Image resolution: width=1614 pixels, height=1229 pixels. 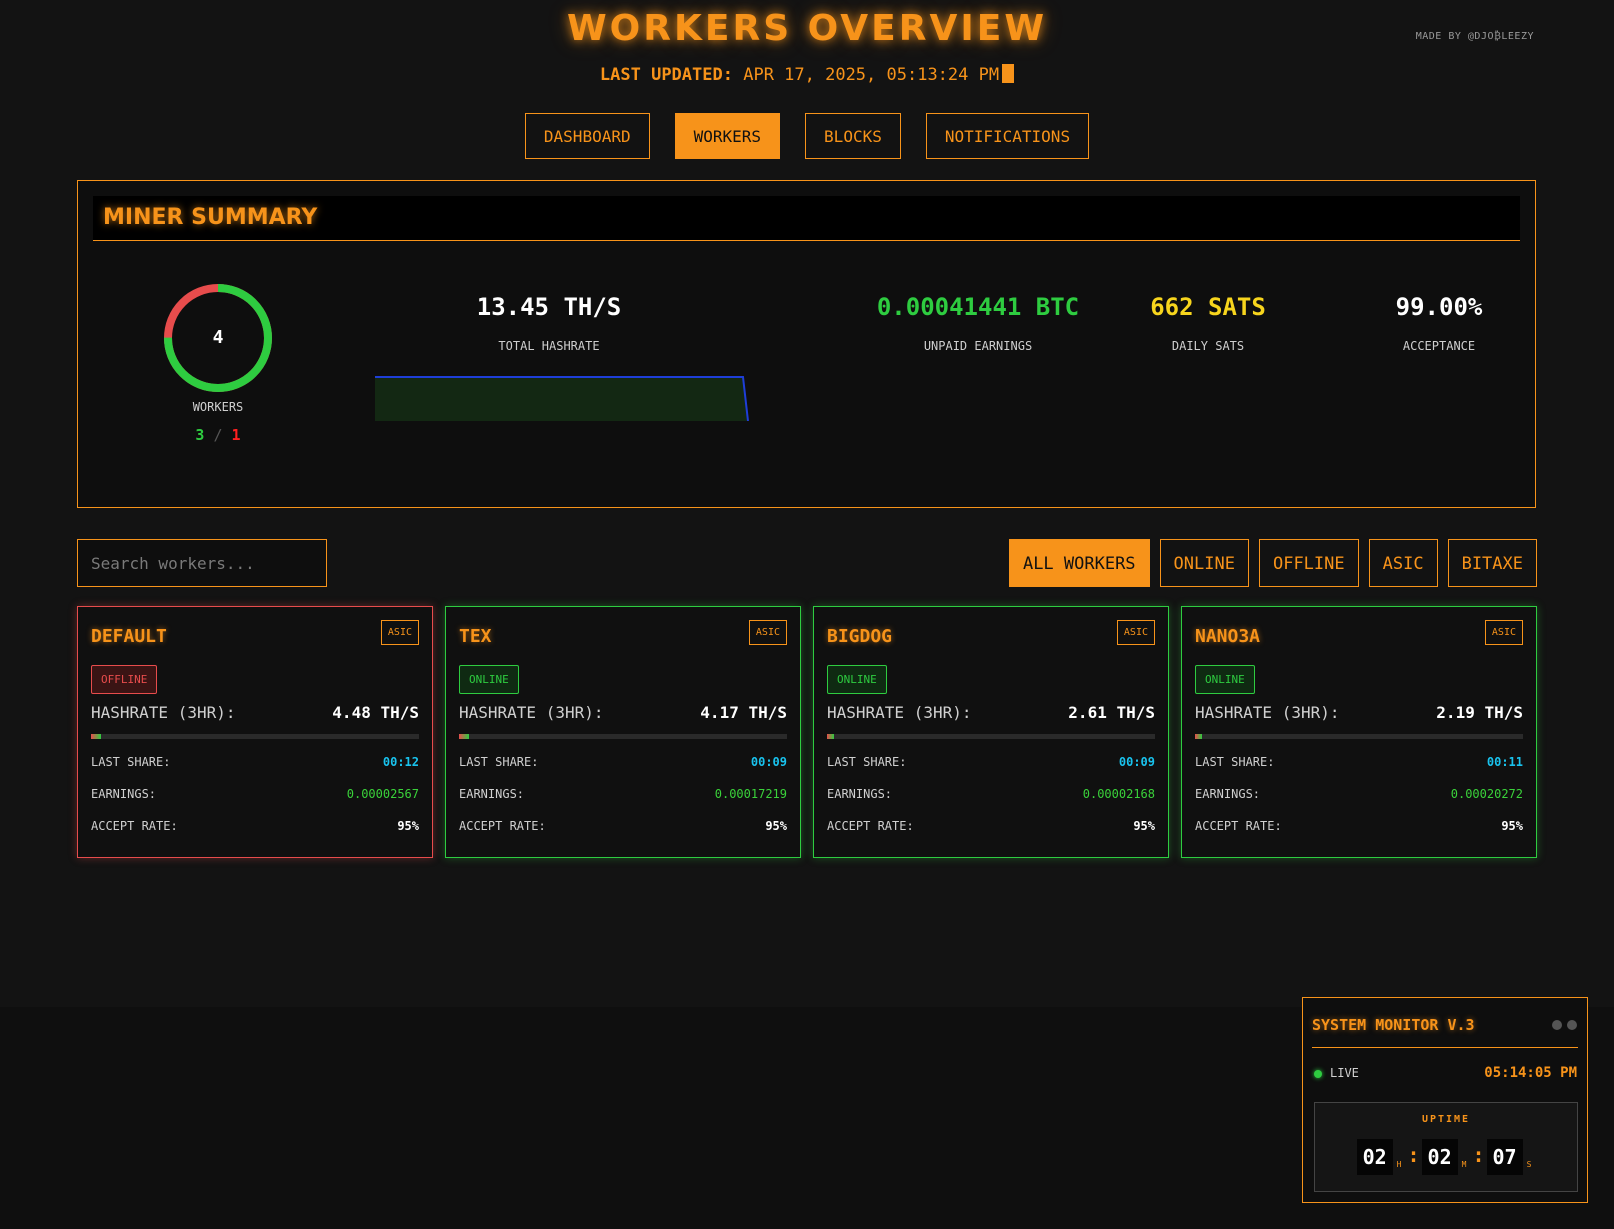 What do you see at coordinates (1399, 1164) in the screenshot?
I see `hours-unit: H` at bounding box center [1399, 1164].